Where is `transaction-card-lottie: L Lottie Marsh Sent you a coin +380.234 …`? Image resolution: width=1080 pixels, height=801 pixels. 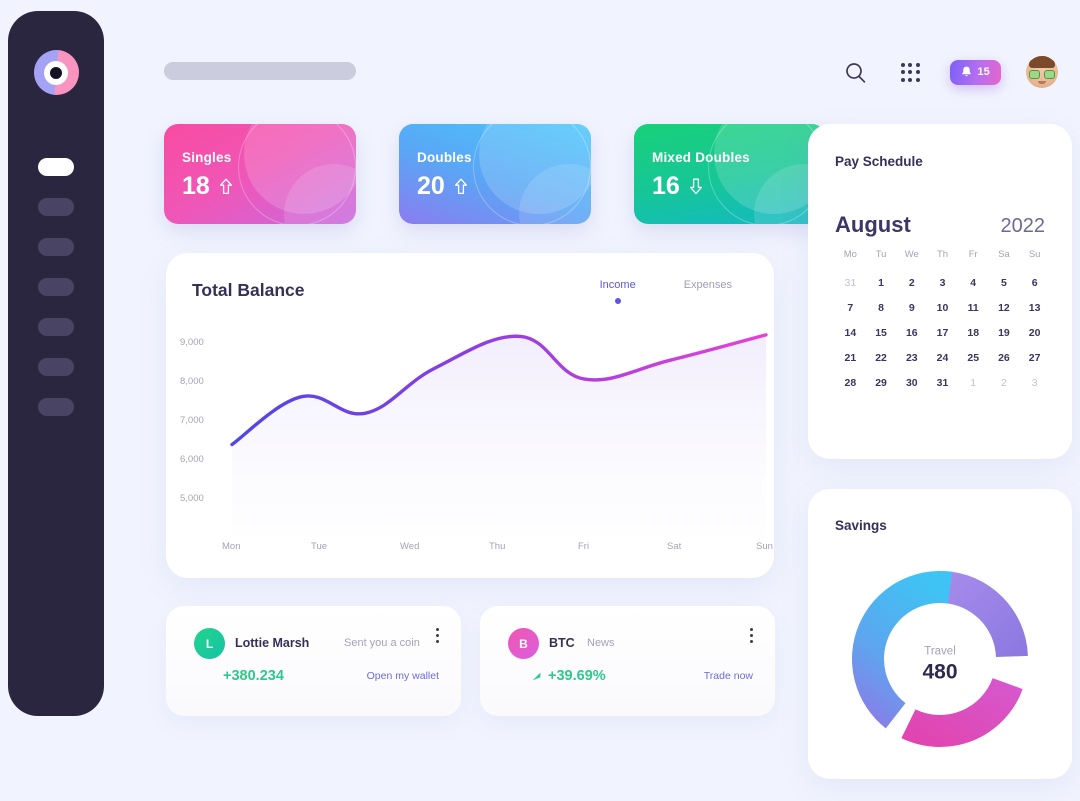 transaction-card-lottie: L Lottie Marsh Sent you a coin +380.234 … is located at coordinates (313, 661).